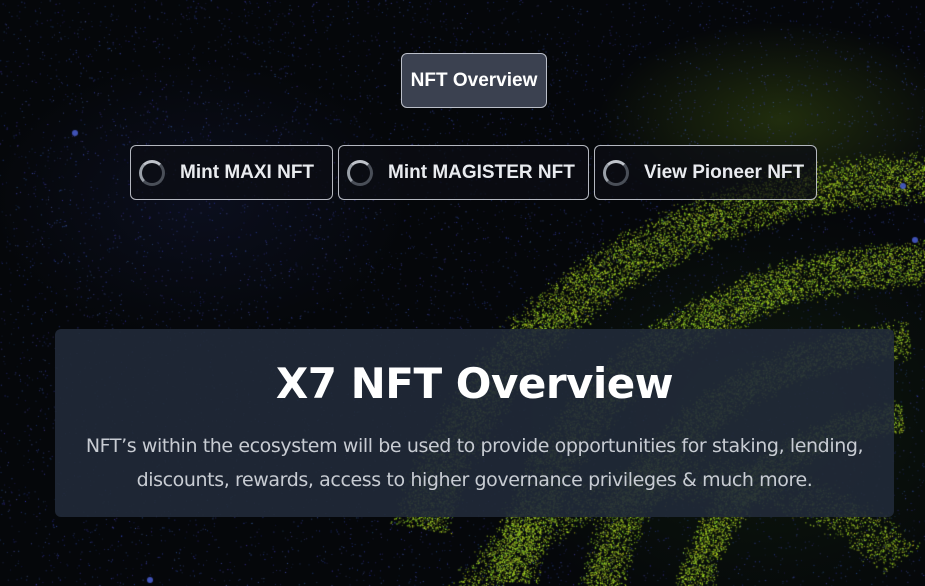 This screenshot has height=586, width=925. What do you see at coordinates (474, 383) in the screenshot?
I see `panel-title: X7 NFT Overview` at bounding box center [474, 383].